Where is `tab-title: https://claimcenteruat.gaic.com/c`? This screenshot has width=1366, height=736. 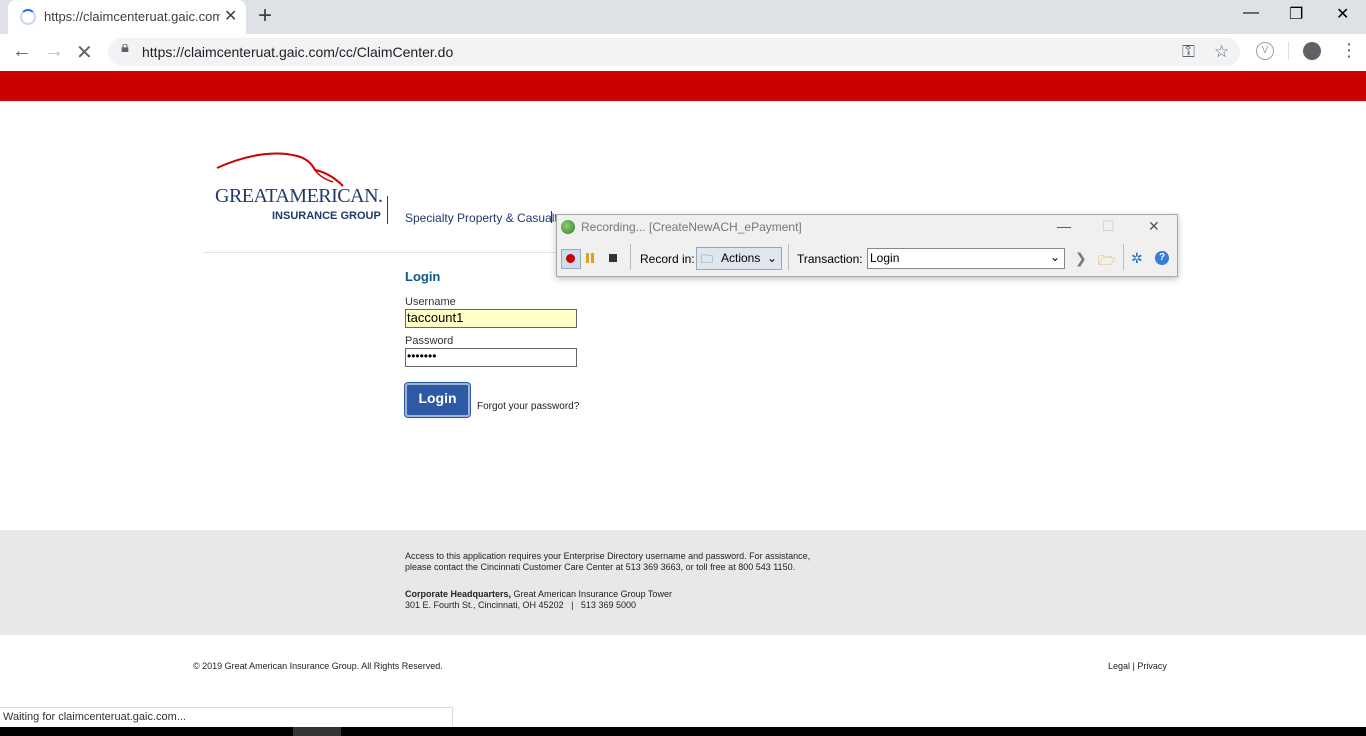
tab-title: https://claimcenteruat.gaic.com/c is located at coordinates (132, 16).